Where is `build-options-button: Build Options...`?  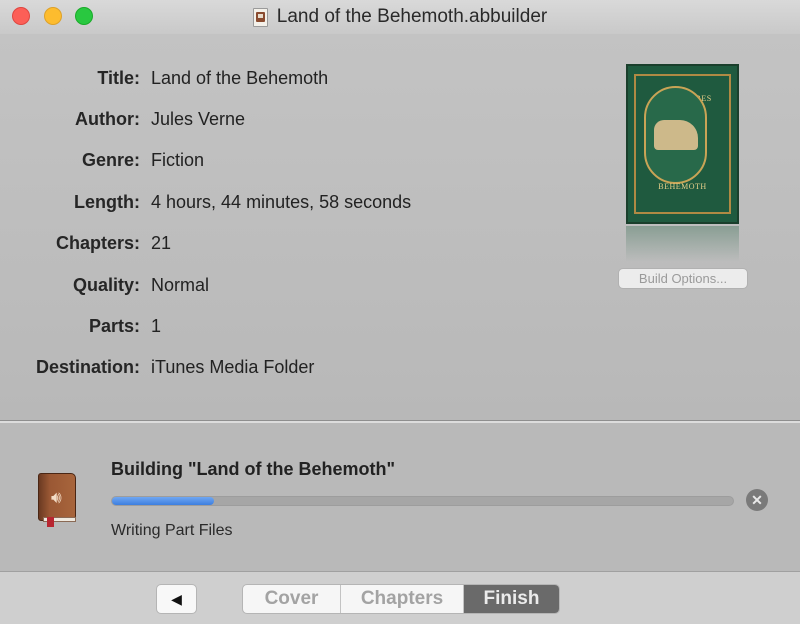
build-options-button: Build Options... is located at coordinates (683, 278).